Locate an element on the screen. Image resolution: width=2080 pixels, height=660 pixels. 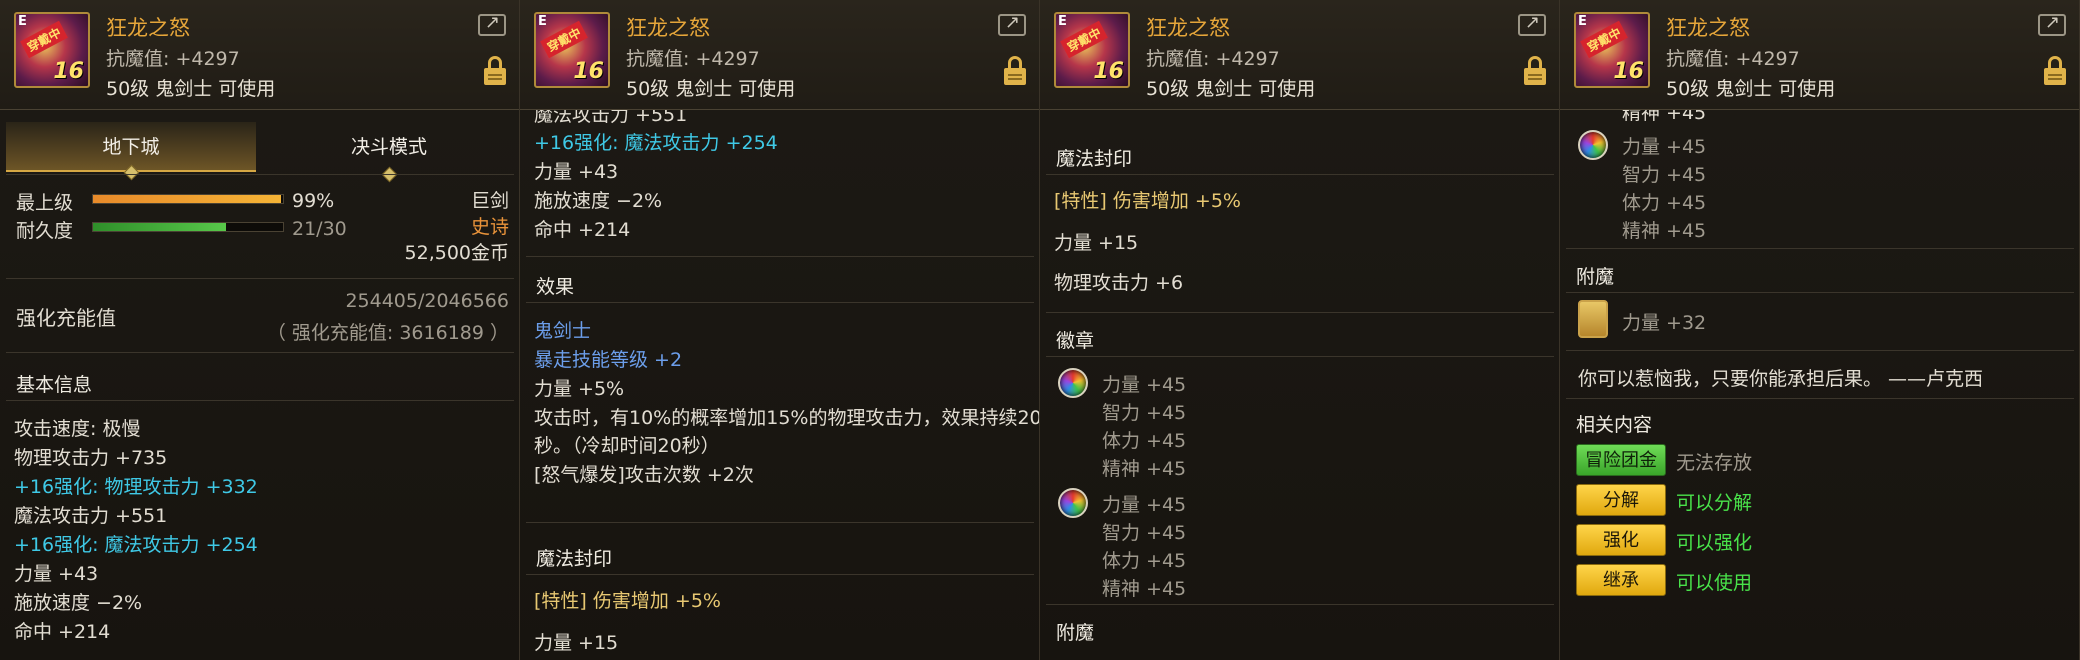
related-action-status: 可以强化 is located at coordinates (1714, 543).